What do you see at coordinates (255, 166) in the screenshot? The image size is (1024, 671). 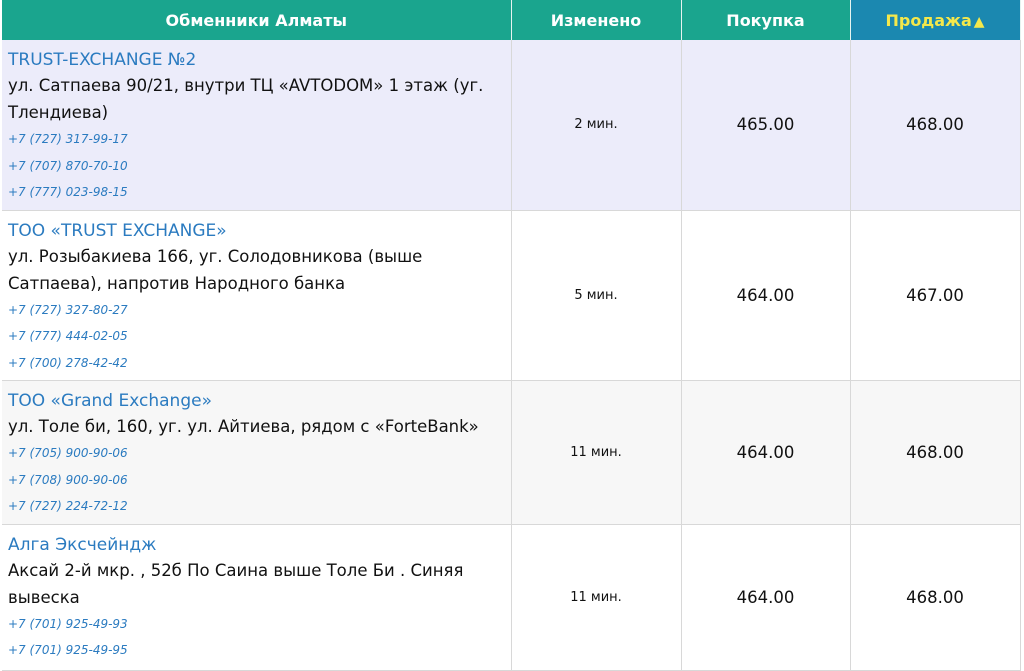 I see `phone-link: +7 (707) 870-70-10` at bounding box center [255, 166].